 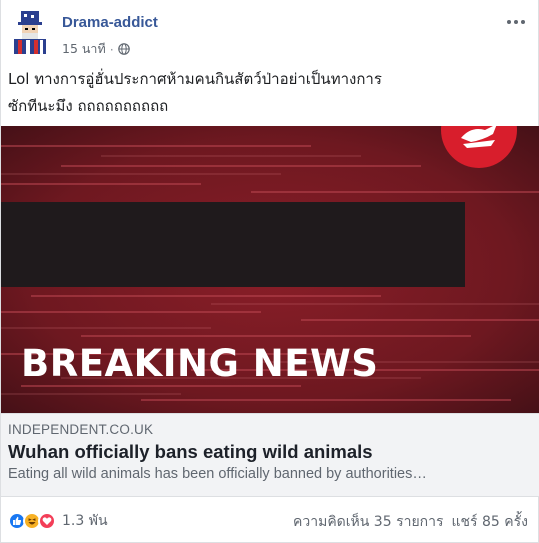 What do you see at coordinates (490, 522) in the screenshot?
I see `shares-count-link: แชร์ 85 ครั้ง` at bounding box center [490, 522].